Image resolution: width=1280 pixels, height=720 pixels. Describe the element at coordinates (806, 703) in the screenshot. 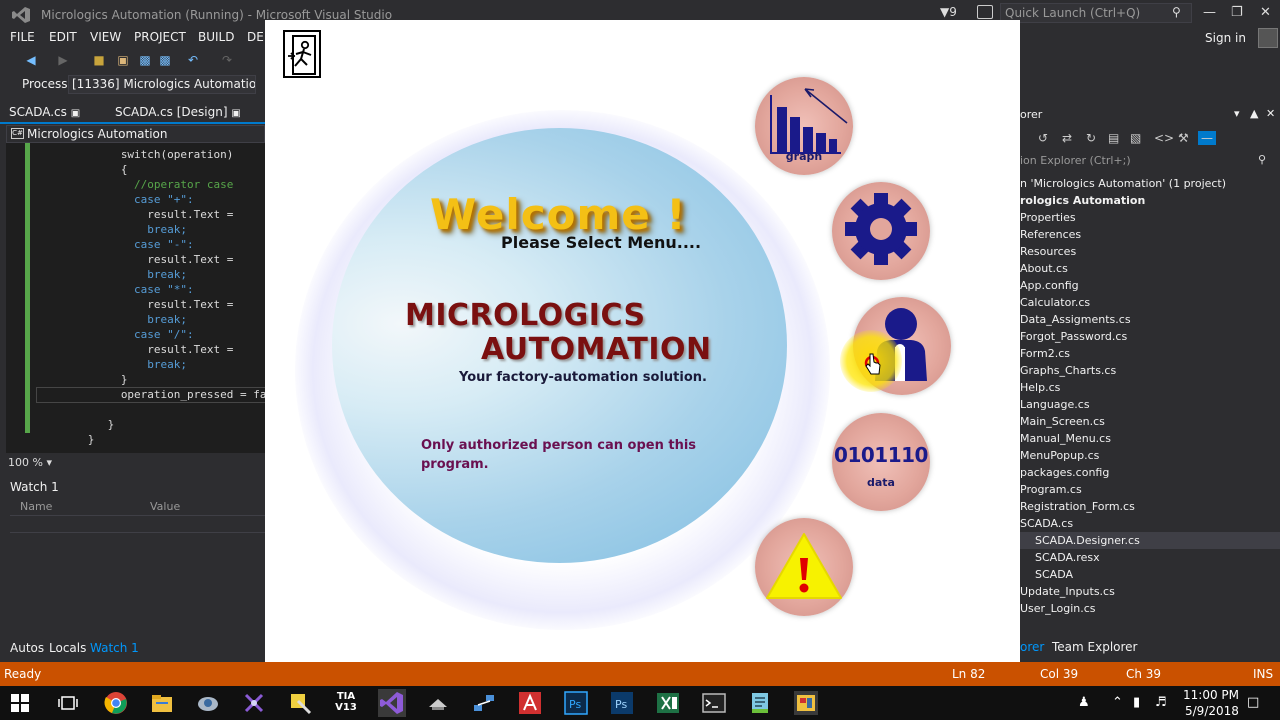

I see `scada-app-taskbar-icon` at that location.